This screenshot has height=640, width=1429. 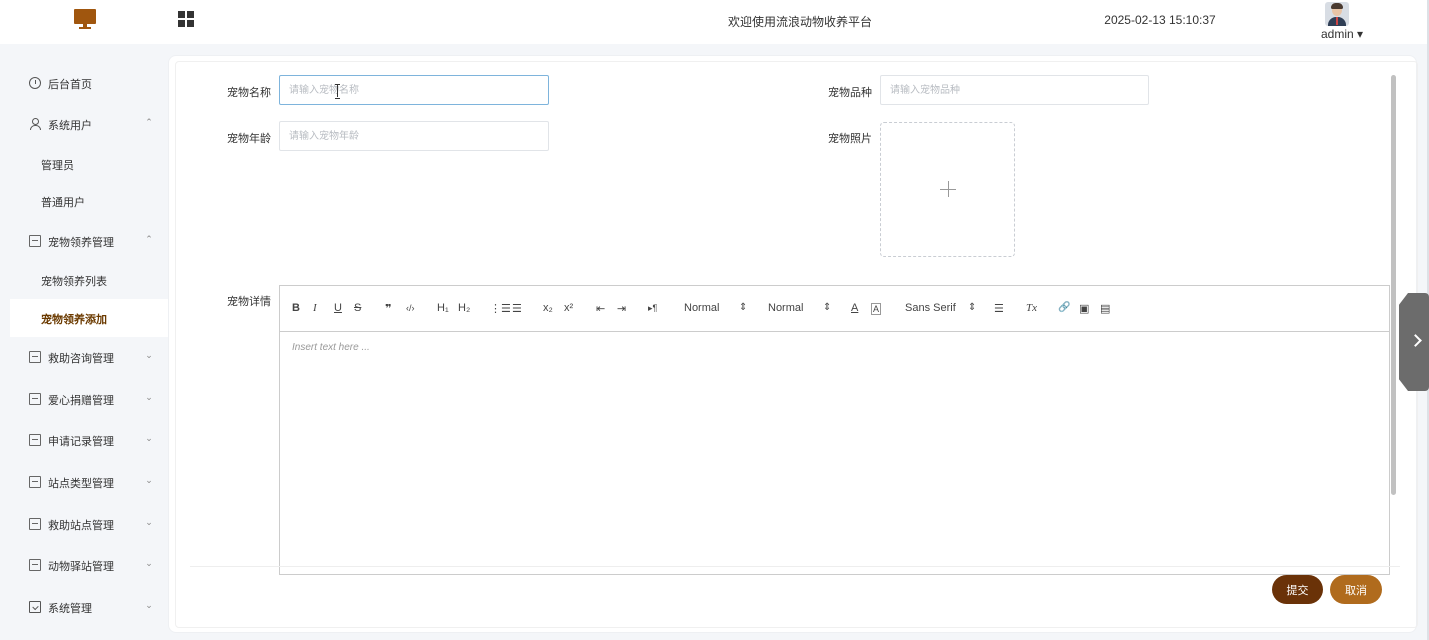 I want to click on sidebar-subitem-admin: 管理员, so click(x=89, y=164).